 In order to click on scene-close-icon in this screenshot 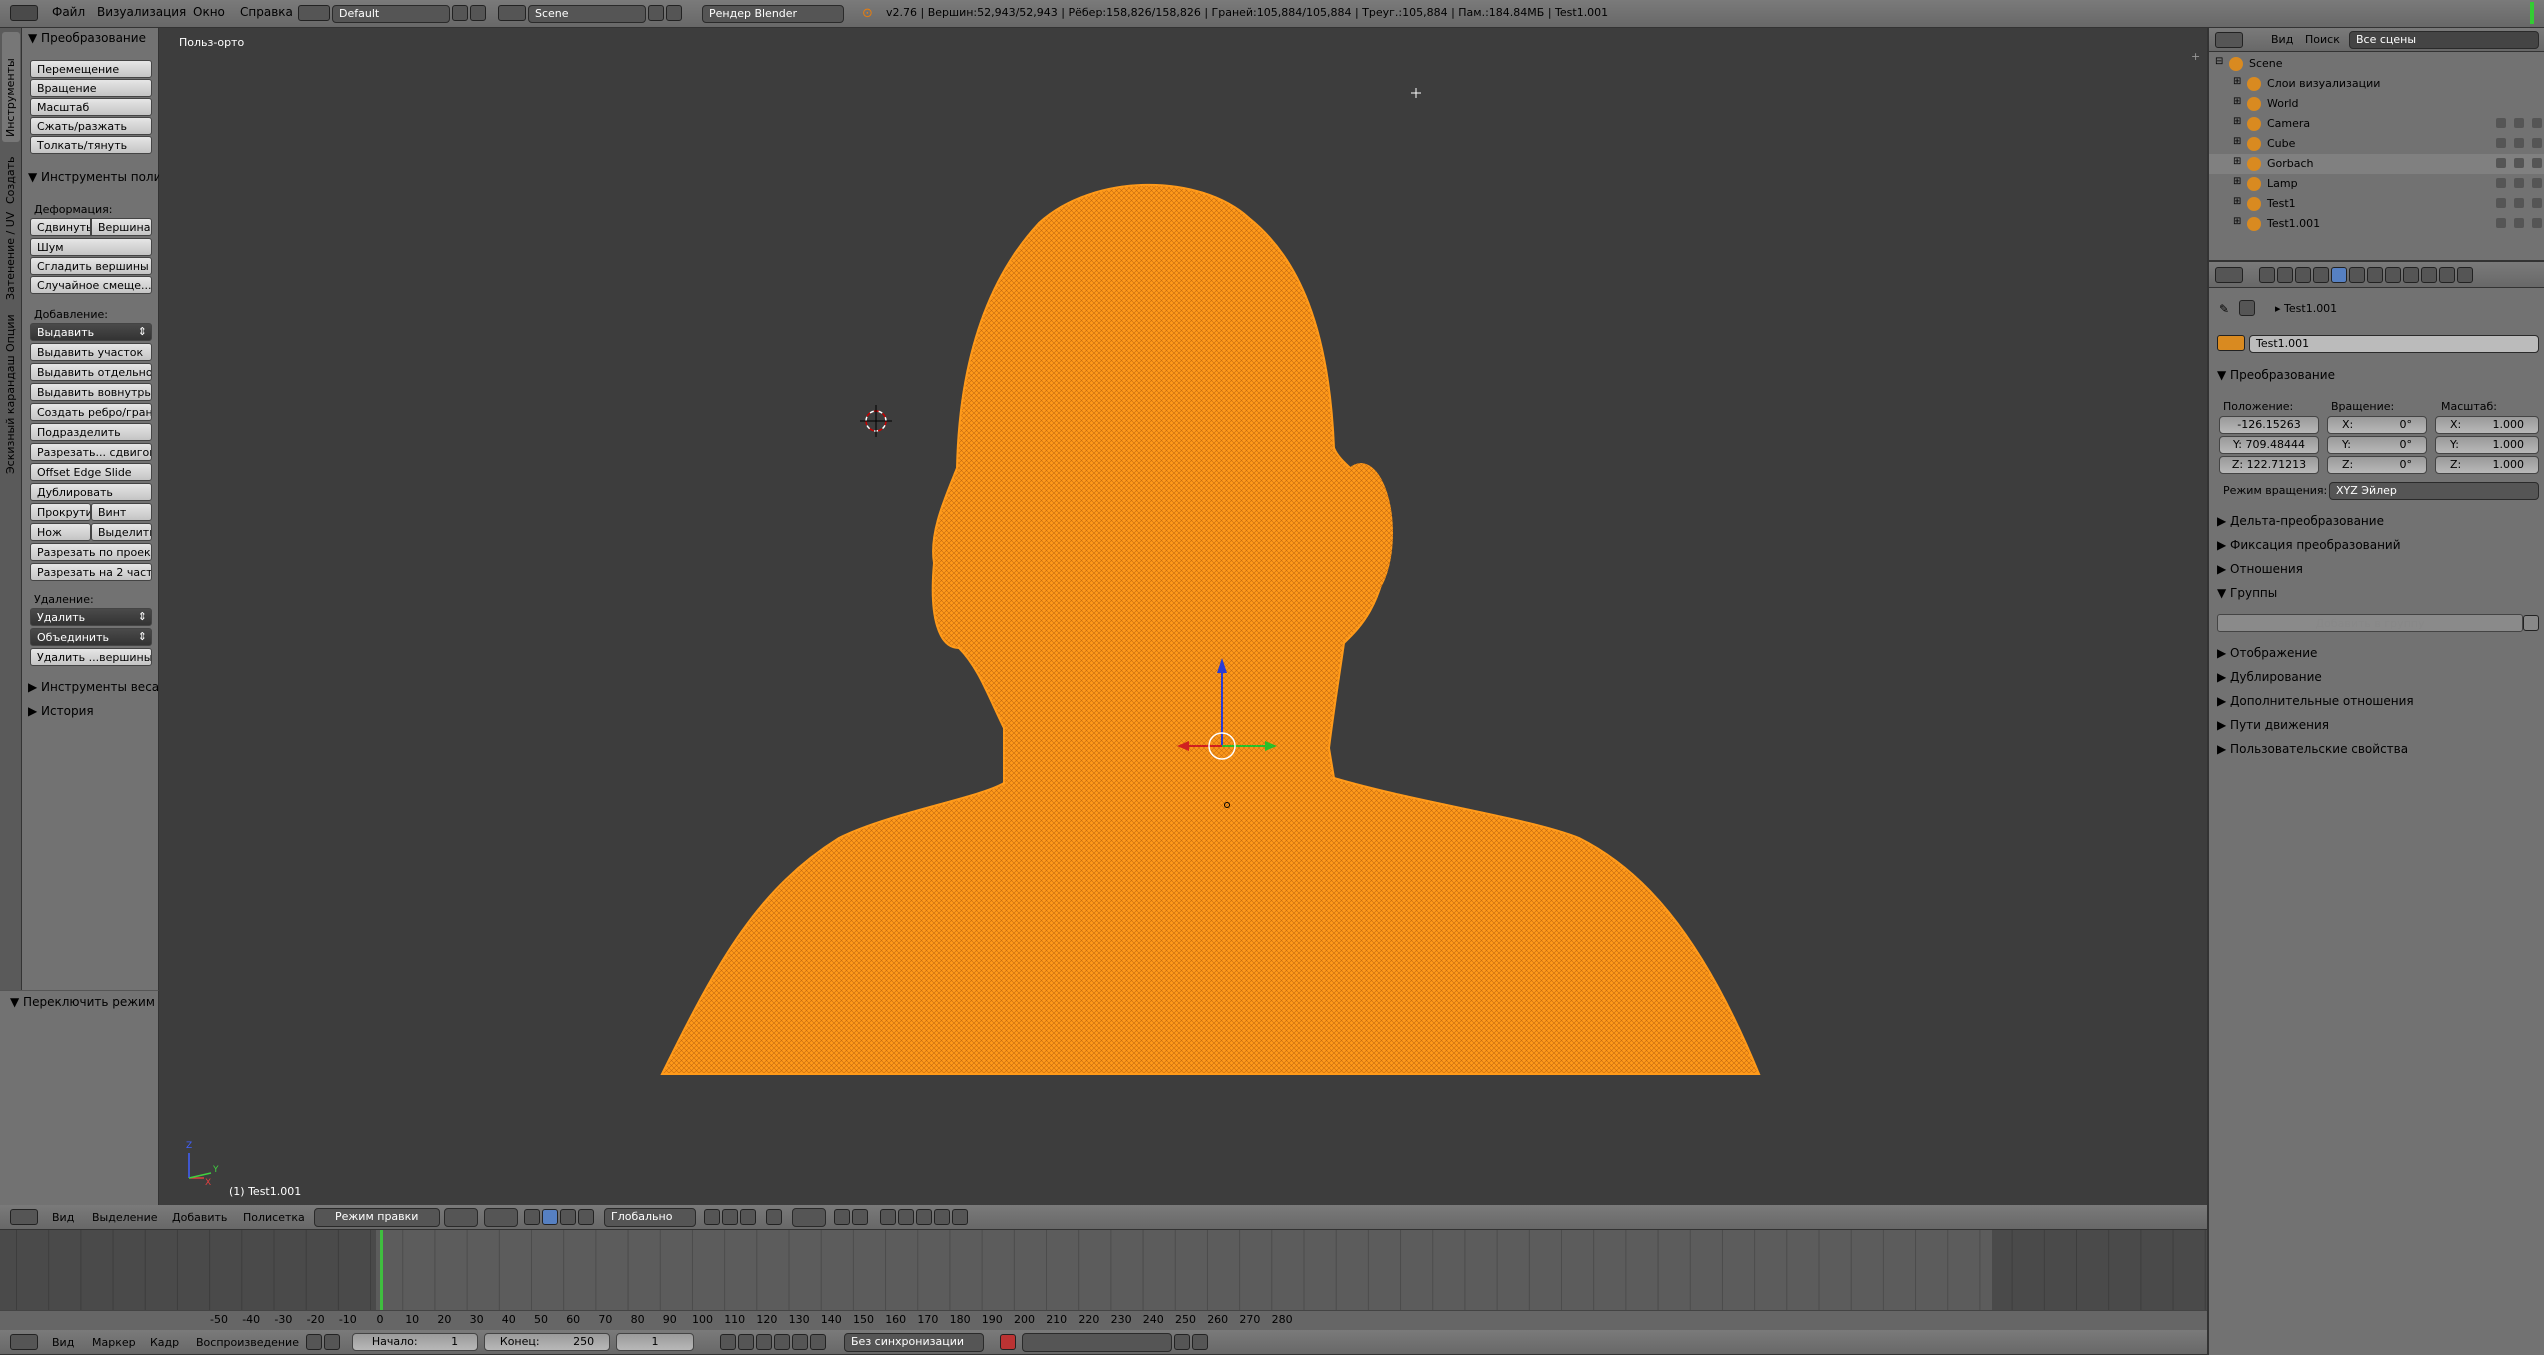, I will do `click(674, 13)`.